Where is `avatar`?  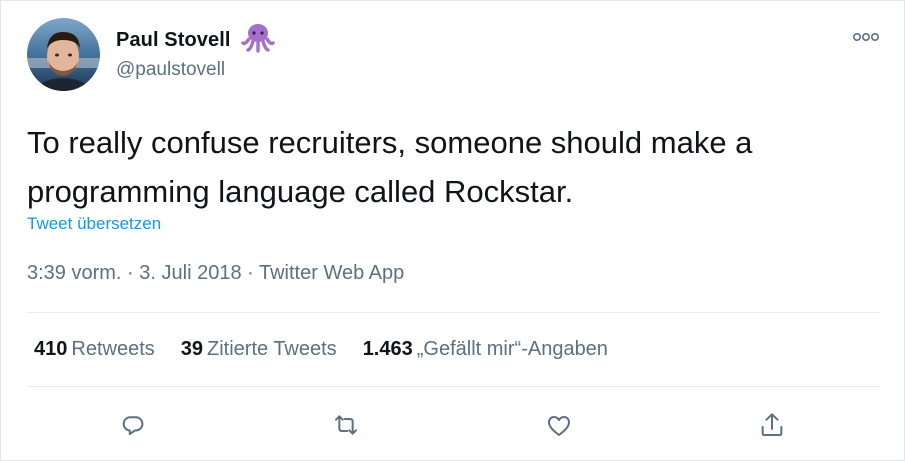
avatar is located at coordinates (63, 54).